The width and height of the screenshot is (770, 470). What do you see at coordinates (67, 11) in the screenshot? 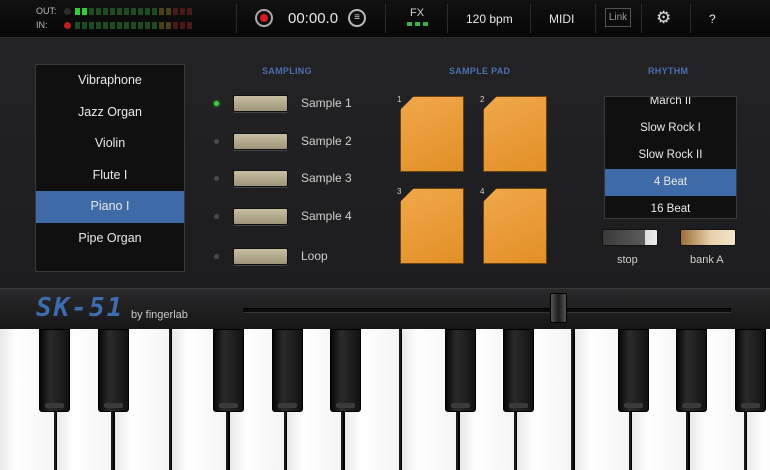
I see `out-led` at bounding box center [67, 11].